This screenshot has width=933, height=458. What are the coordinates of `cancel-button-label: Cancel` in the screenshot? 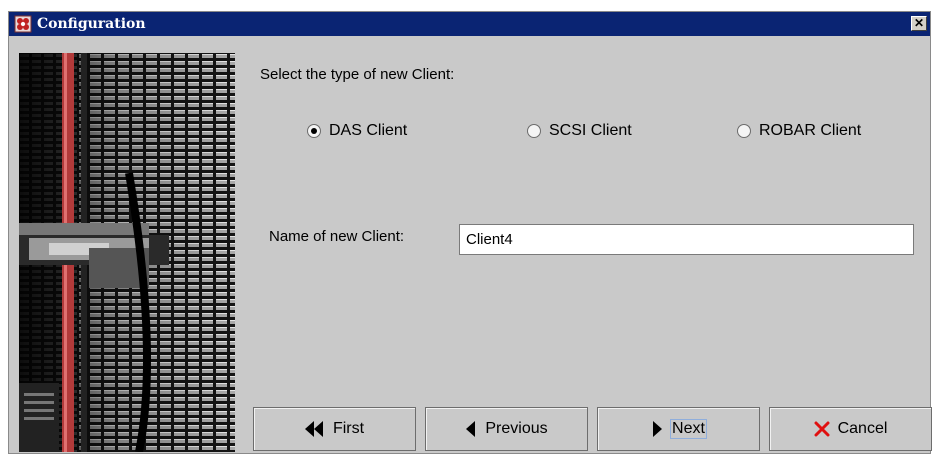 It's located at (862, 428).